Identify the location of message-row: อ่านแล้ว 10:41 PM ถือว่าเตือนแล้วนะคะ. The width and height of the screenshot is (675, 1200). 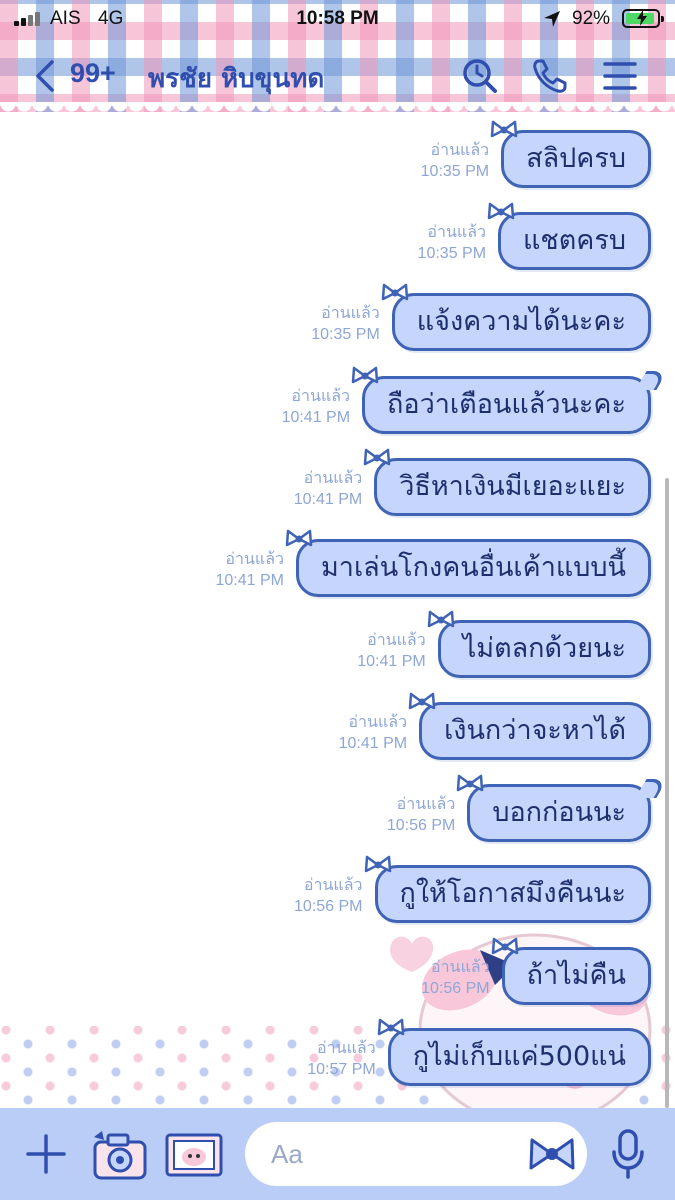
(466, 400).